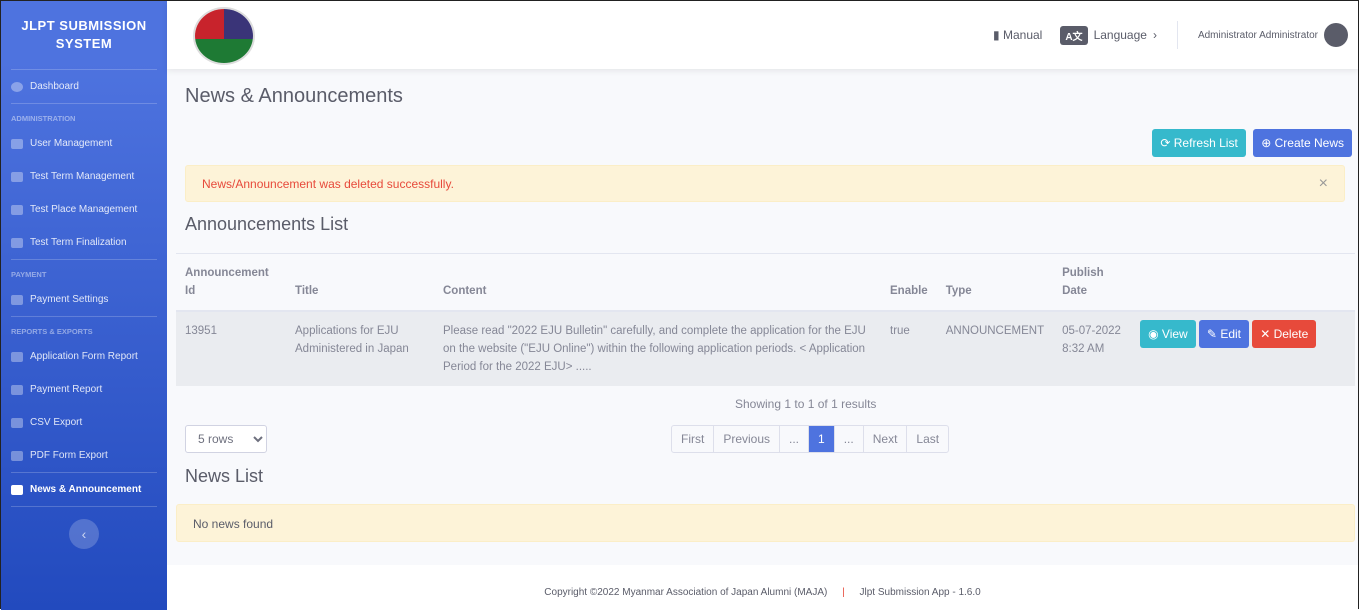 The height and width of the screenshot is (610, 1359). What do you see at coordinates (1336, 35) in the screenshot?
I see `user-avatar-icon` at bounding box center [1336, 35].